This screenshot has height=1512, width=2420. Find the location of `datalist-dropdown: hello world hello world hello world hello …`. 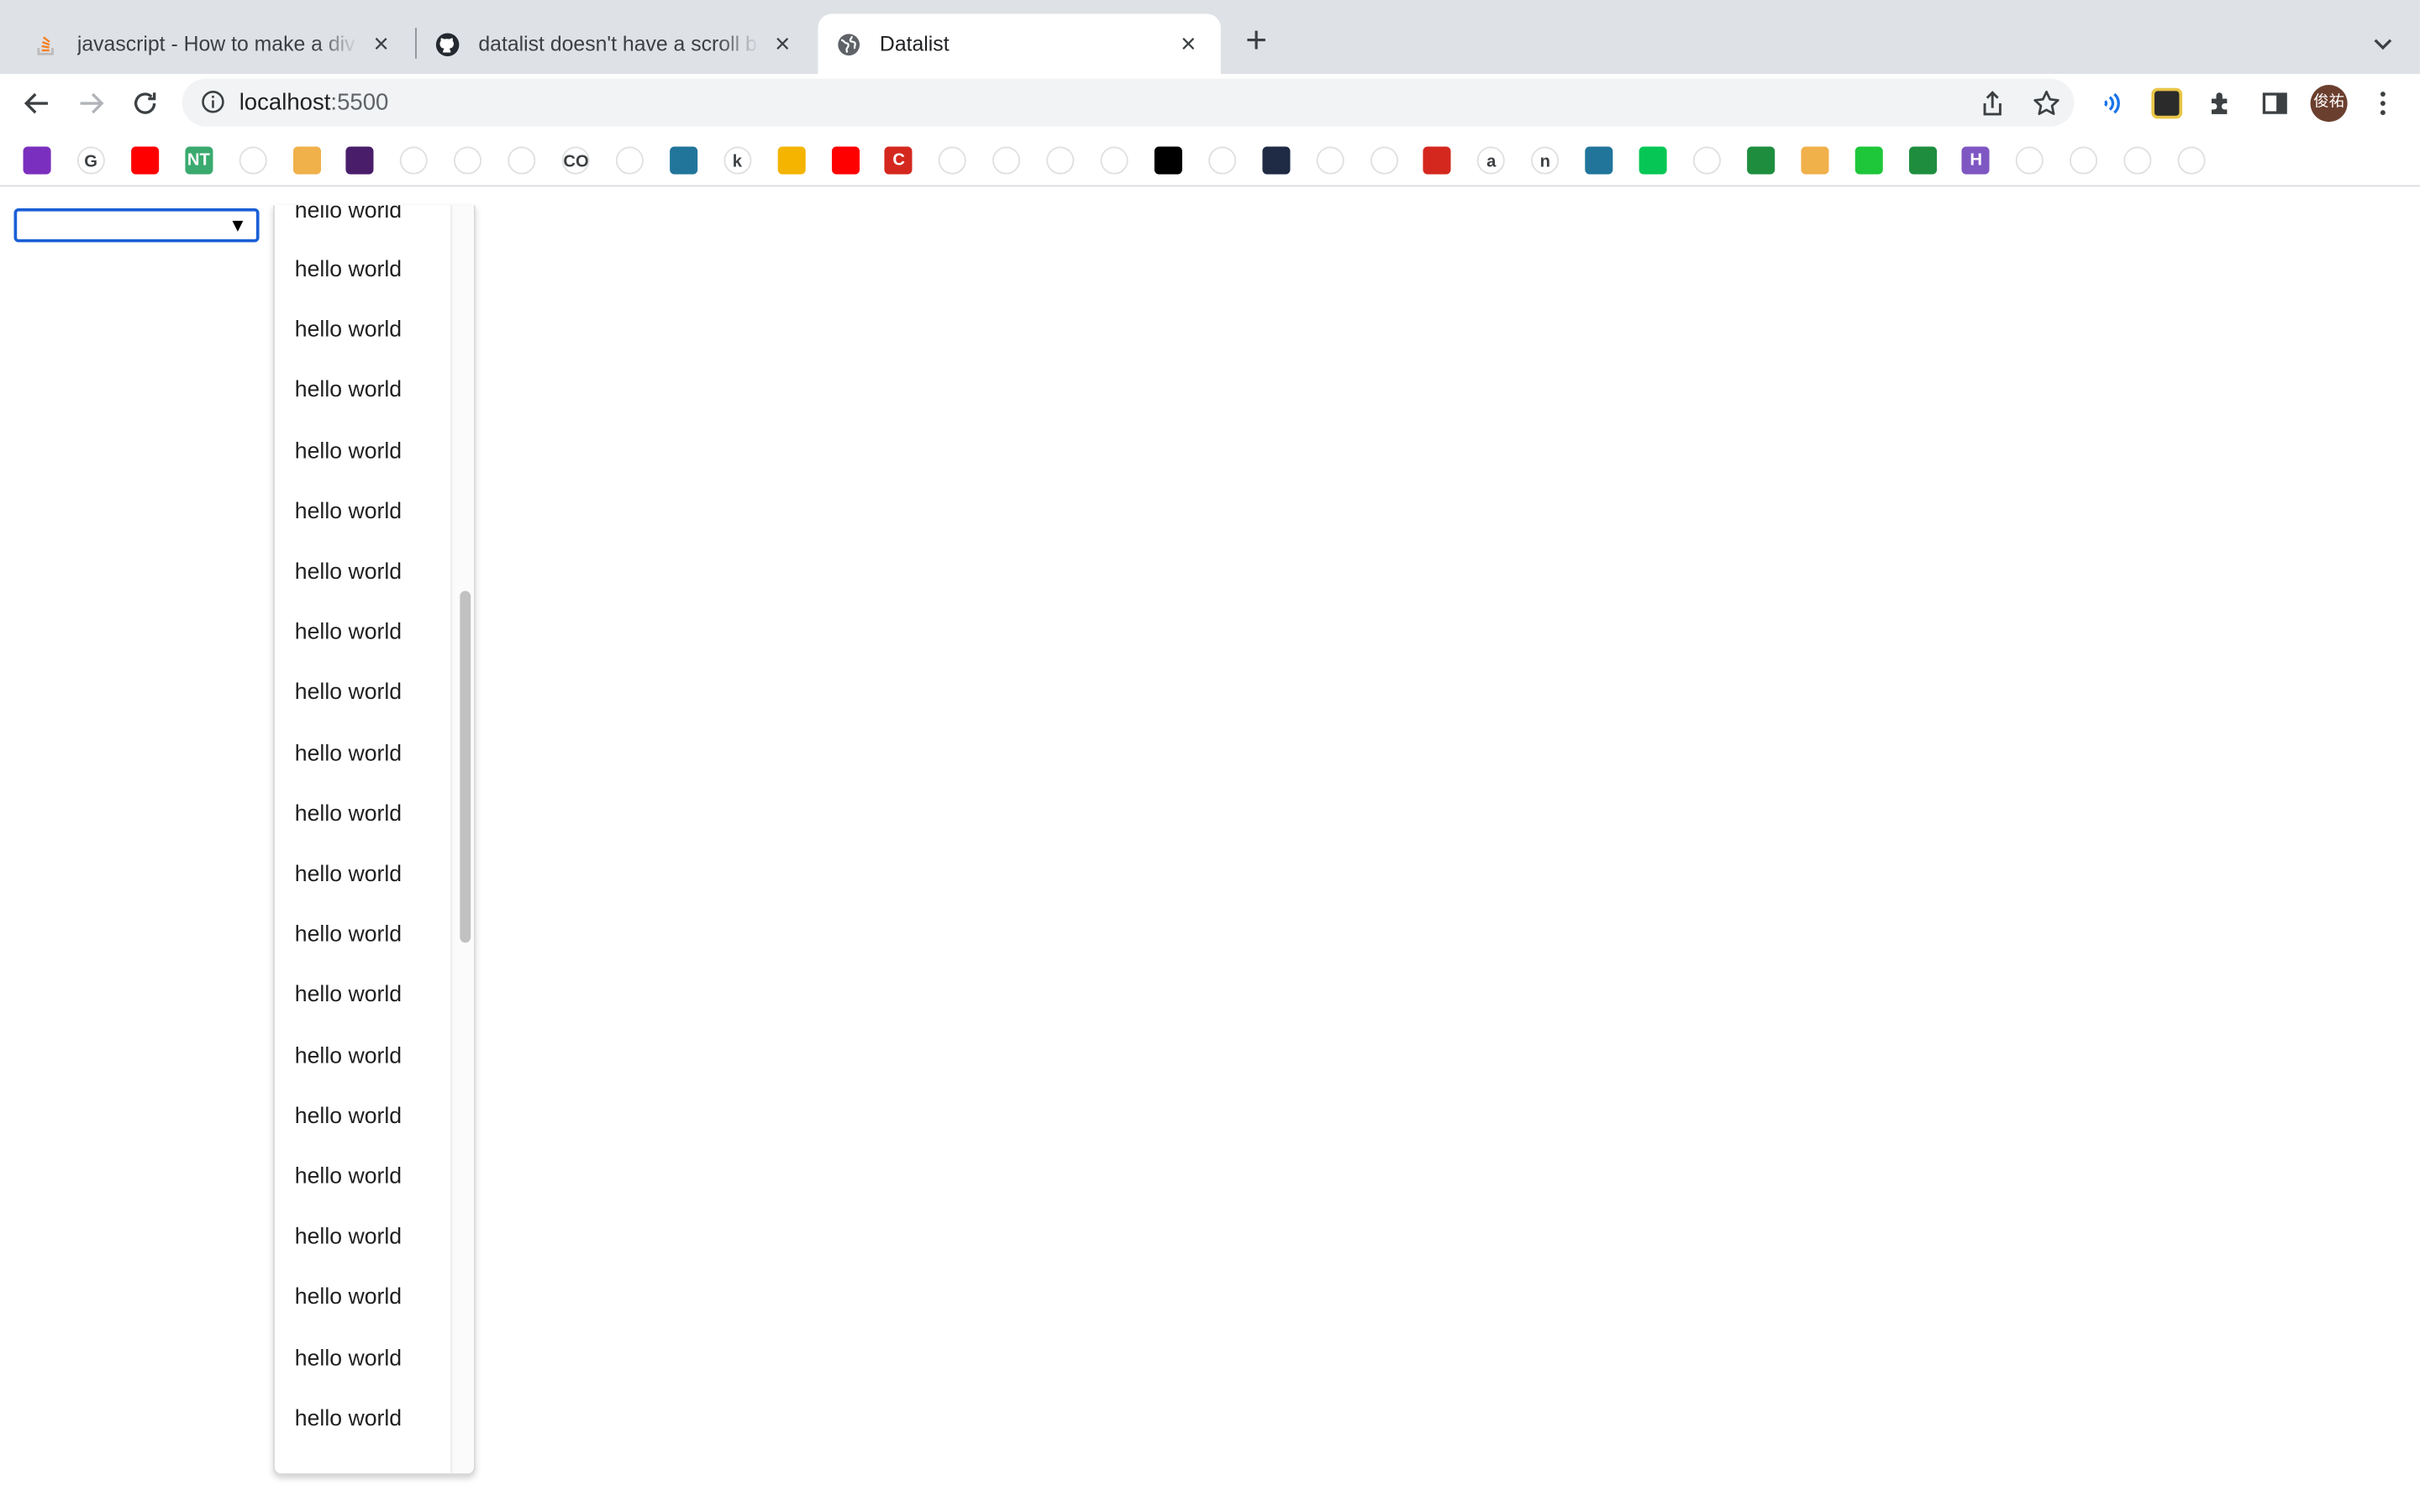

datalist-dropdown: hello world hello world hello world hello … is located at coordinates (374, 840).